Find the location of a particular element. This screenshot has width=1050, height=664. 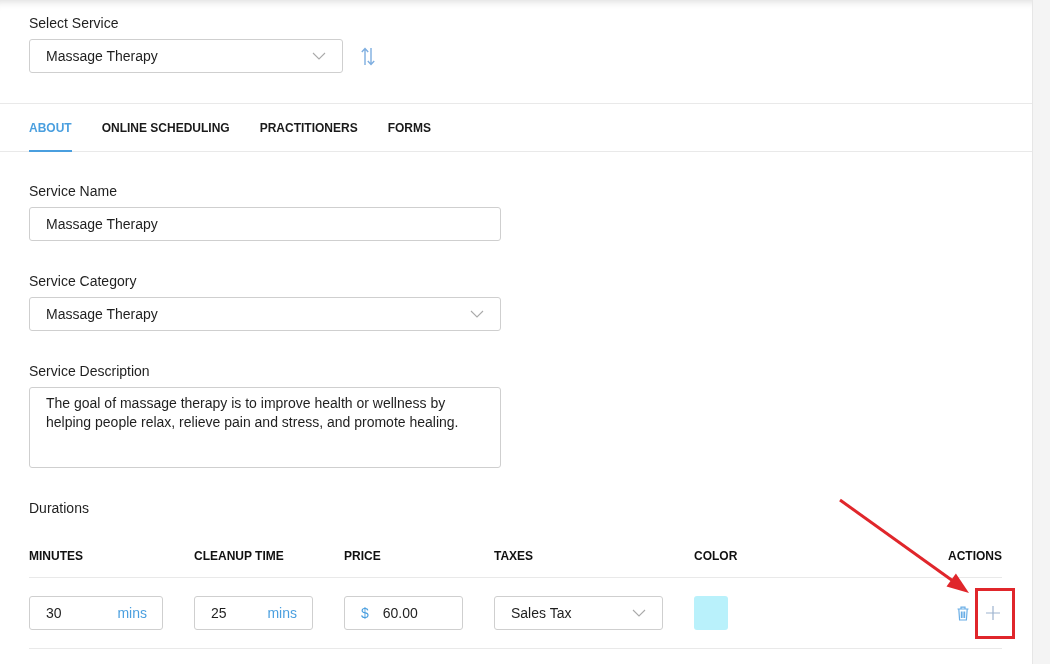

field-label: Service Category is located at coordinates (83, 281).